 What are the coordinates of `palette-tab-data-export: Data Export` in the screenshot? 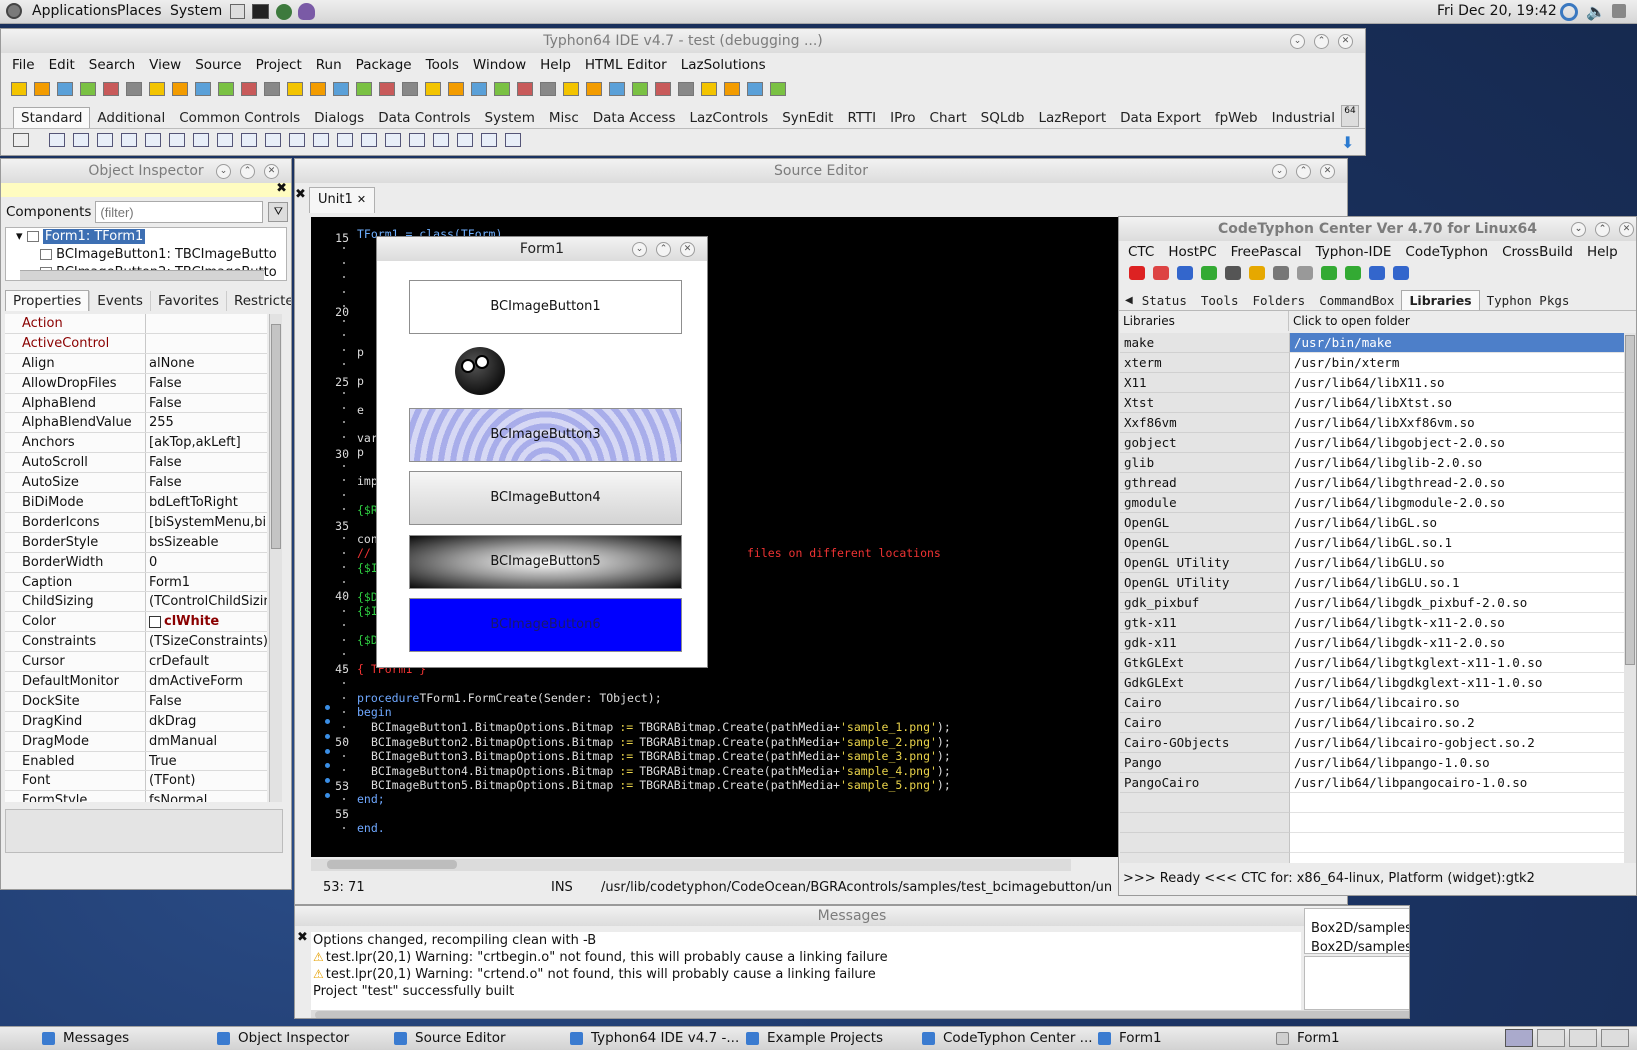 It's located at (1160, 118).